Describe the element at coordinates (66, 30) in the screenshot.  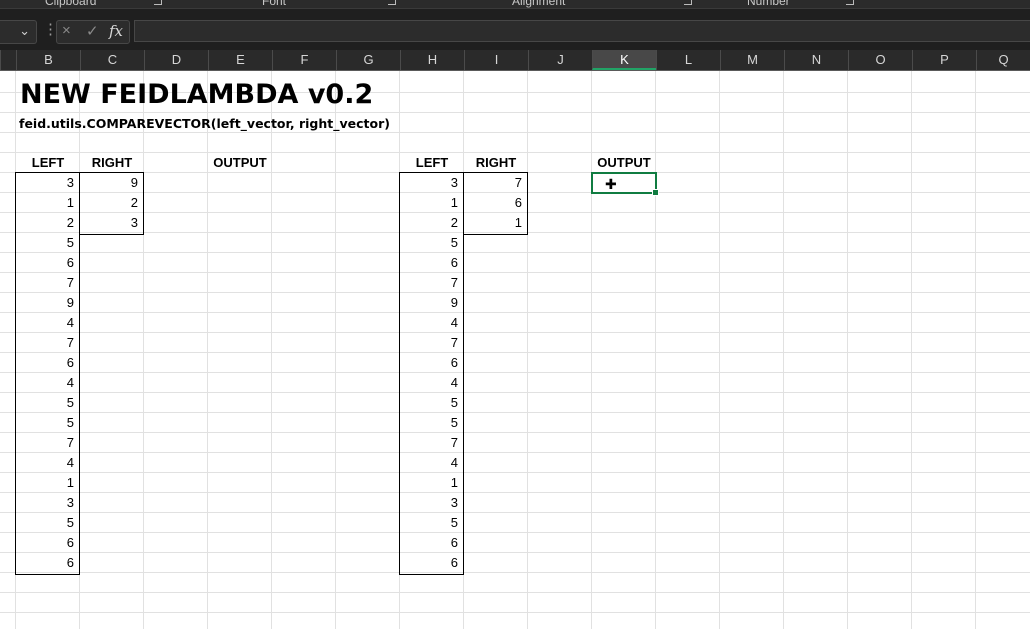
I see `cancel-icon: ×` at that location.